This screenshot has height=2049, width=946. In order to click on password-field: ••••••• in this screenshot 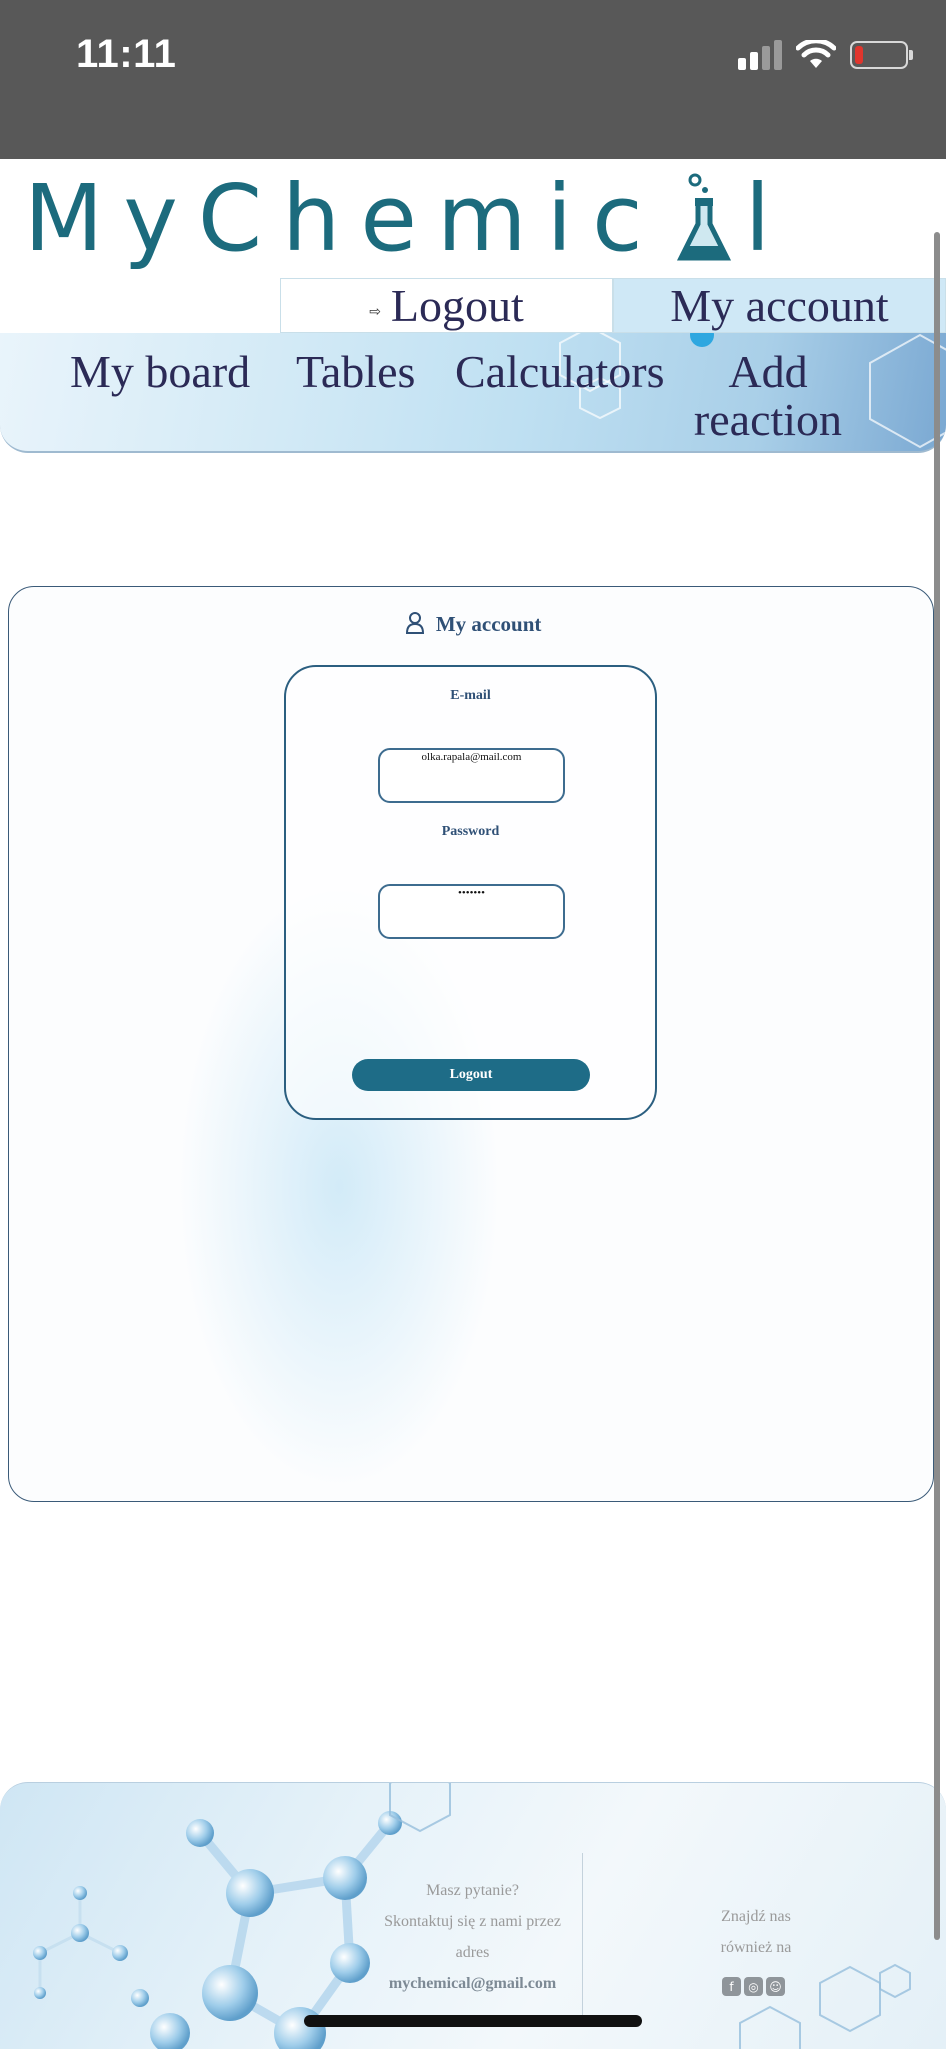, I will do `click(471, 911)`.